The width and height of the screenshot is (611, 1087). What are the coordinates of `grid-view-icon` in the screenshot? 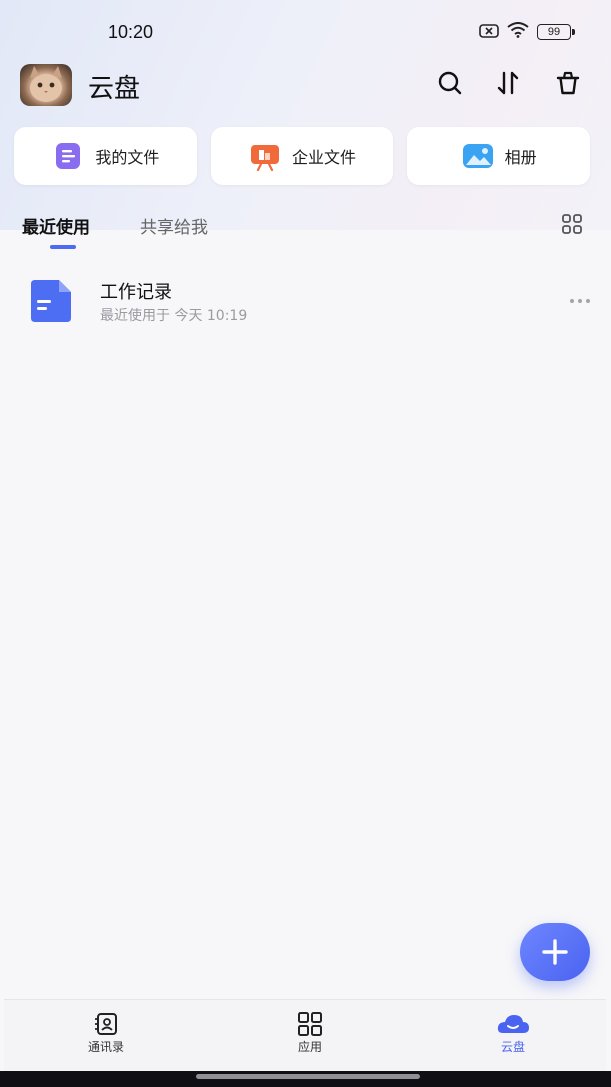 It's located at (572, 224).